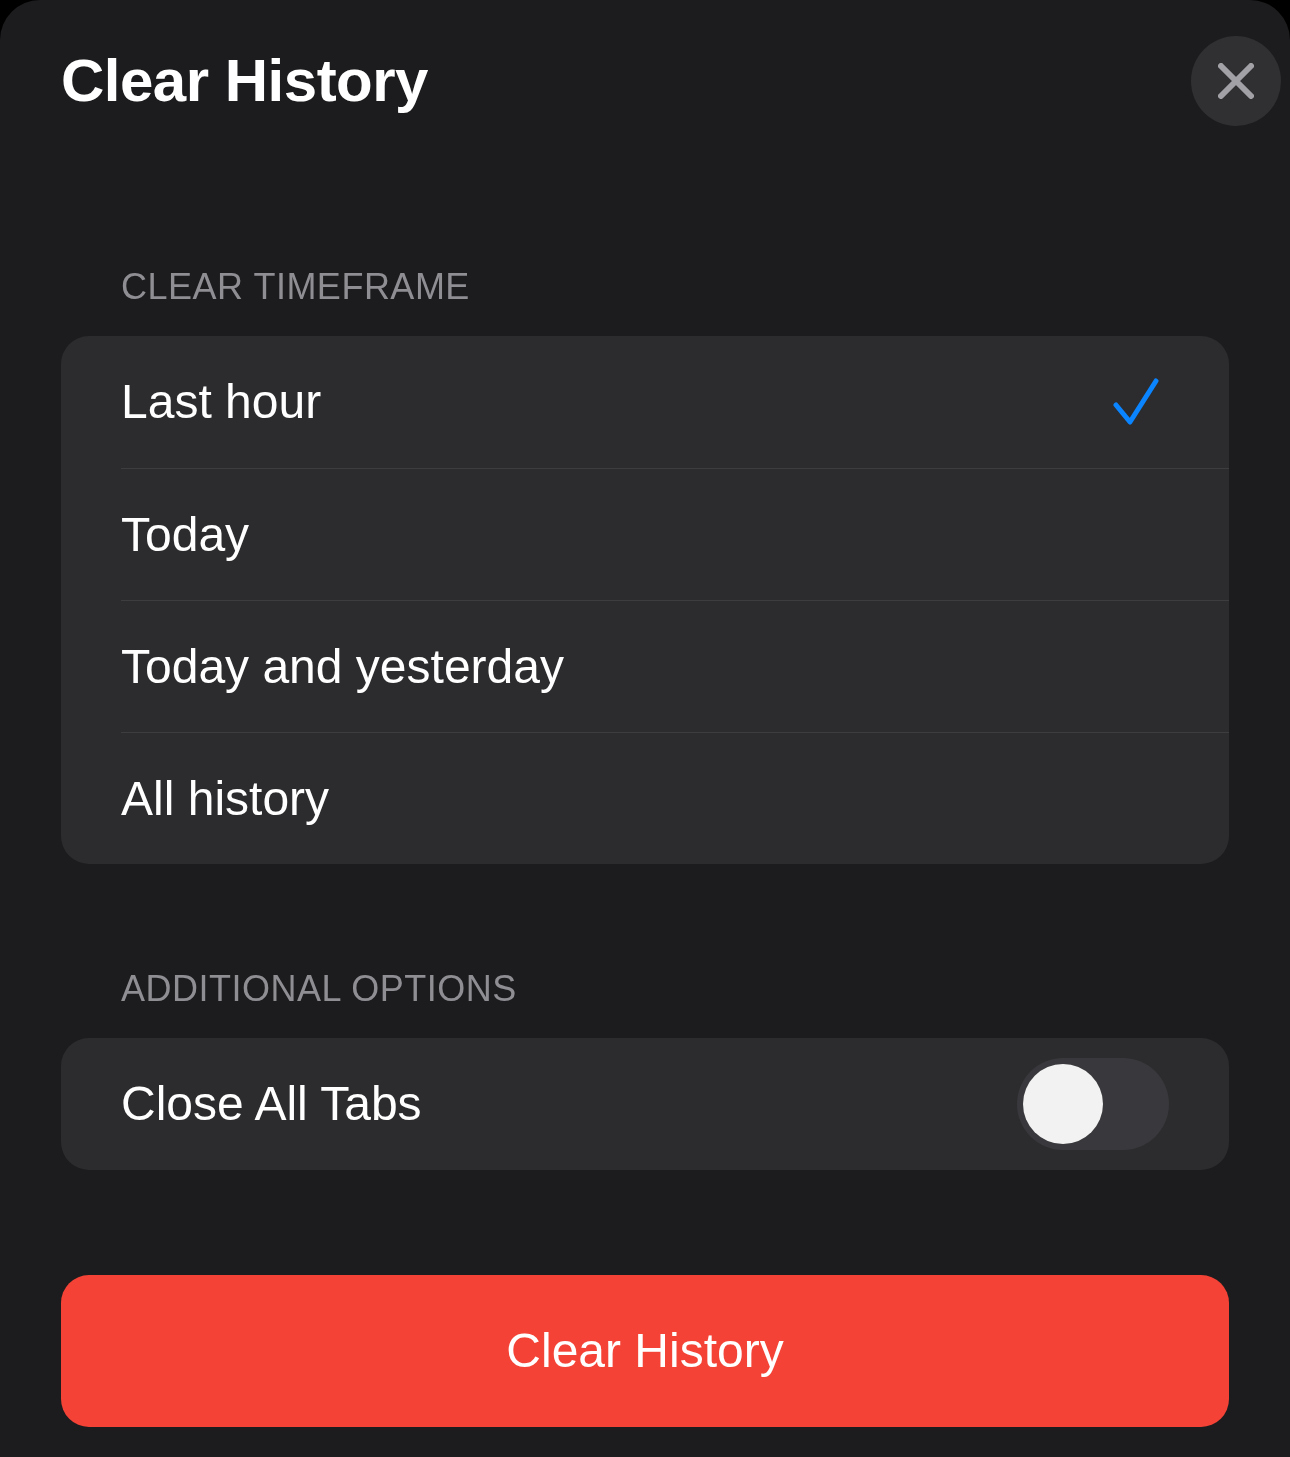 This screenshot has width=1290, height=1457. What do you see at coordinates (271, 1104) in the screenshot?
I see `option-label: Close All Tabs` at bounding box center [271, 1104].